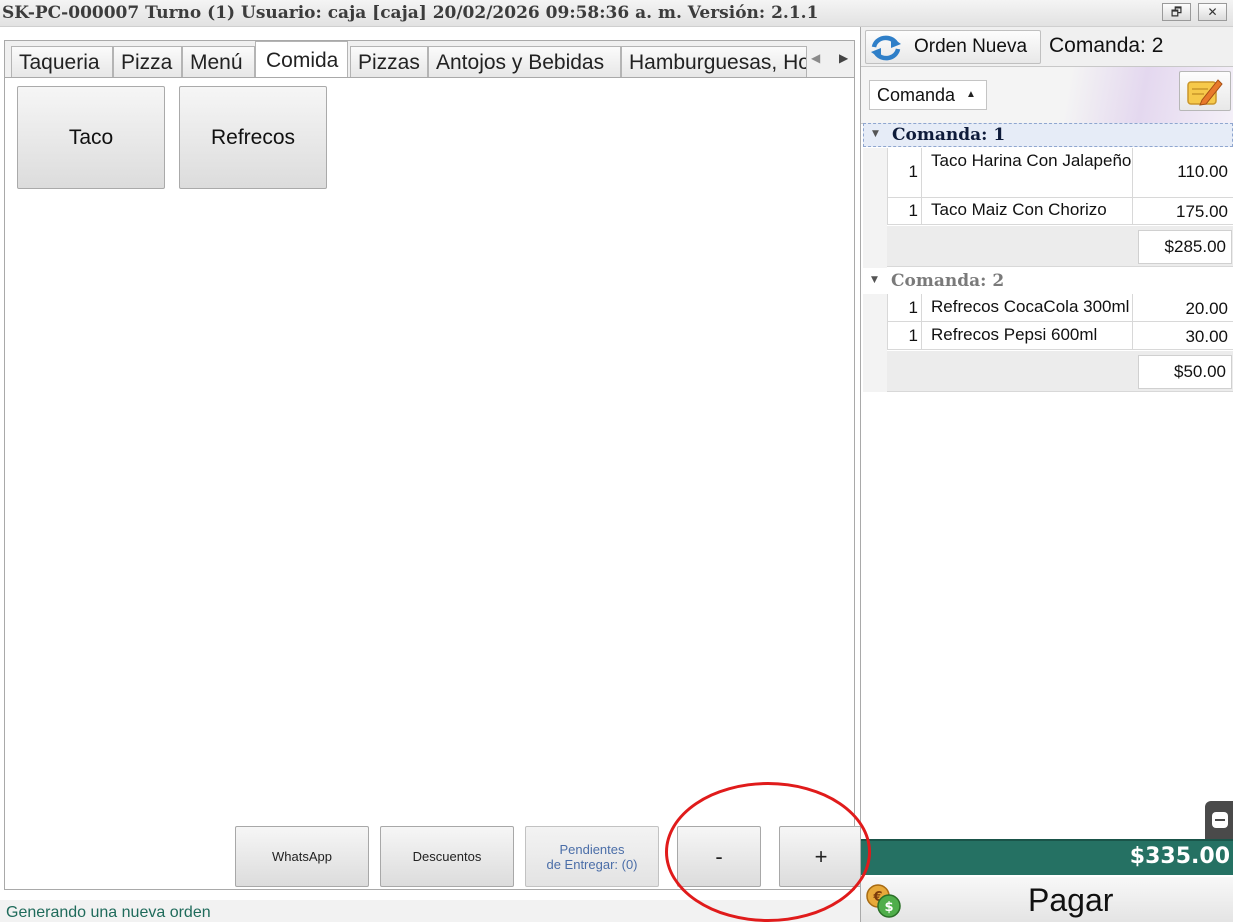 The image size is (1233, 922). Describe the element at coordinates (1180, 307) in the screenshot. I see `item-price: 20.00` at that location.